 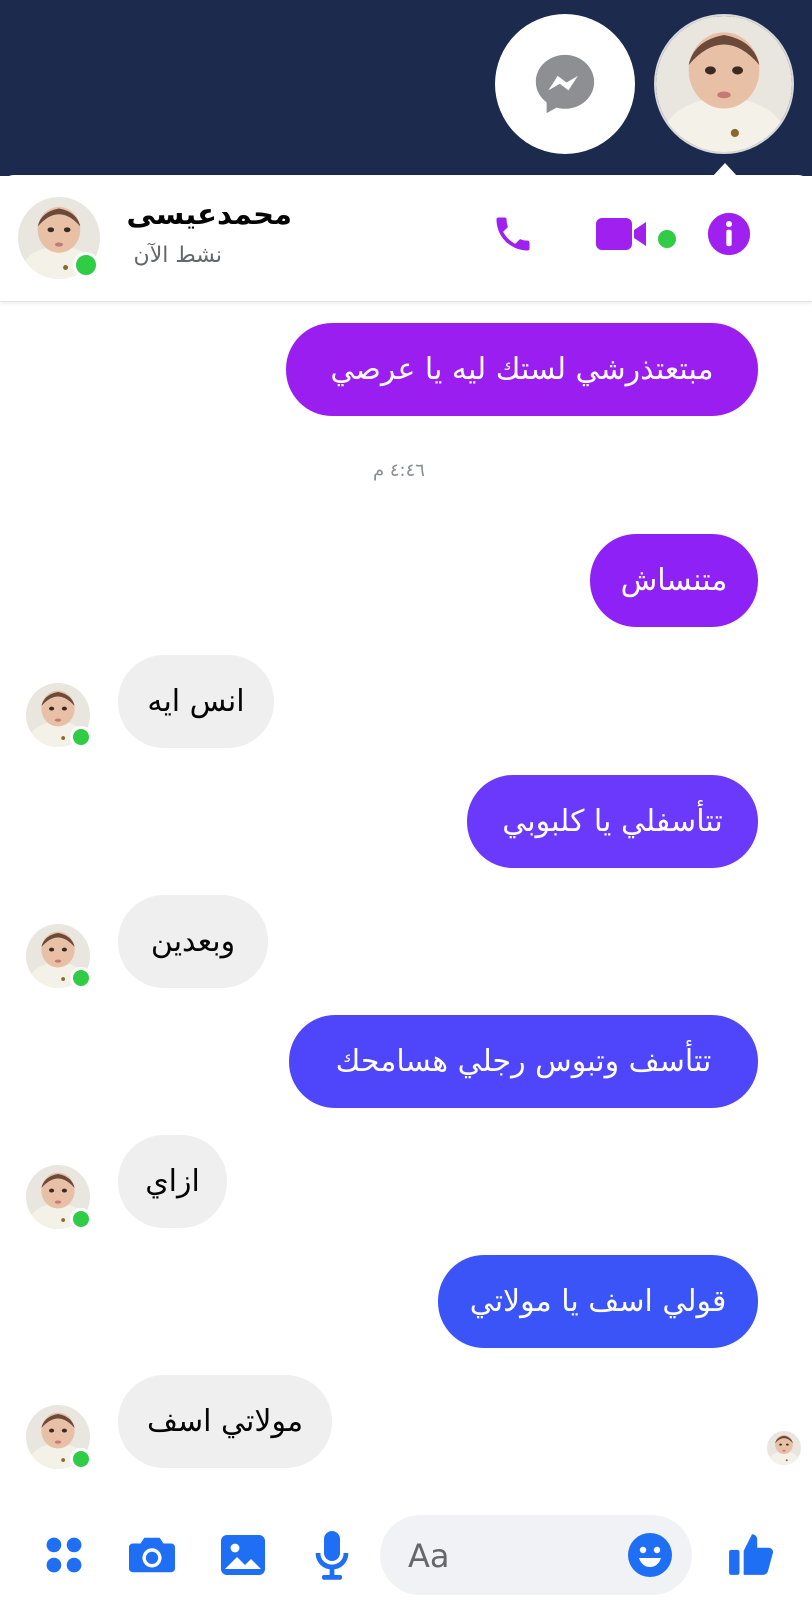 I want to click on message-bubble-outgoing: تتأسف وتبوس رجلي هسامحك, so click(x=523, y=1061).